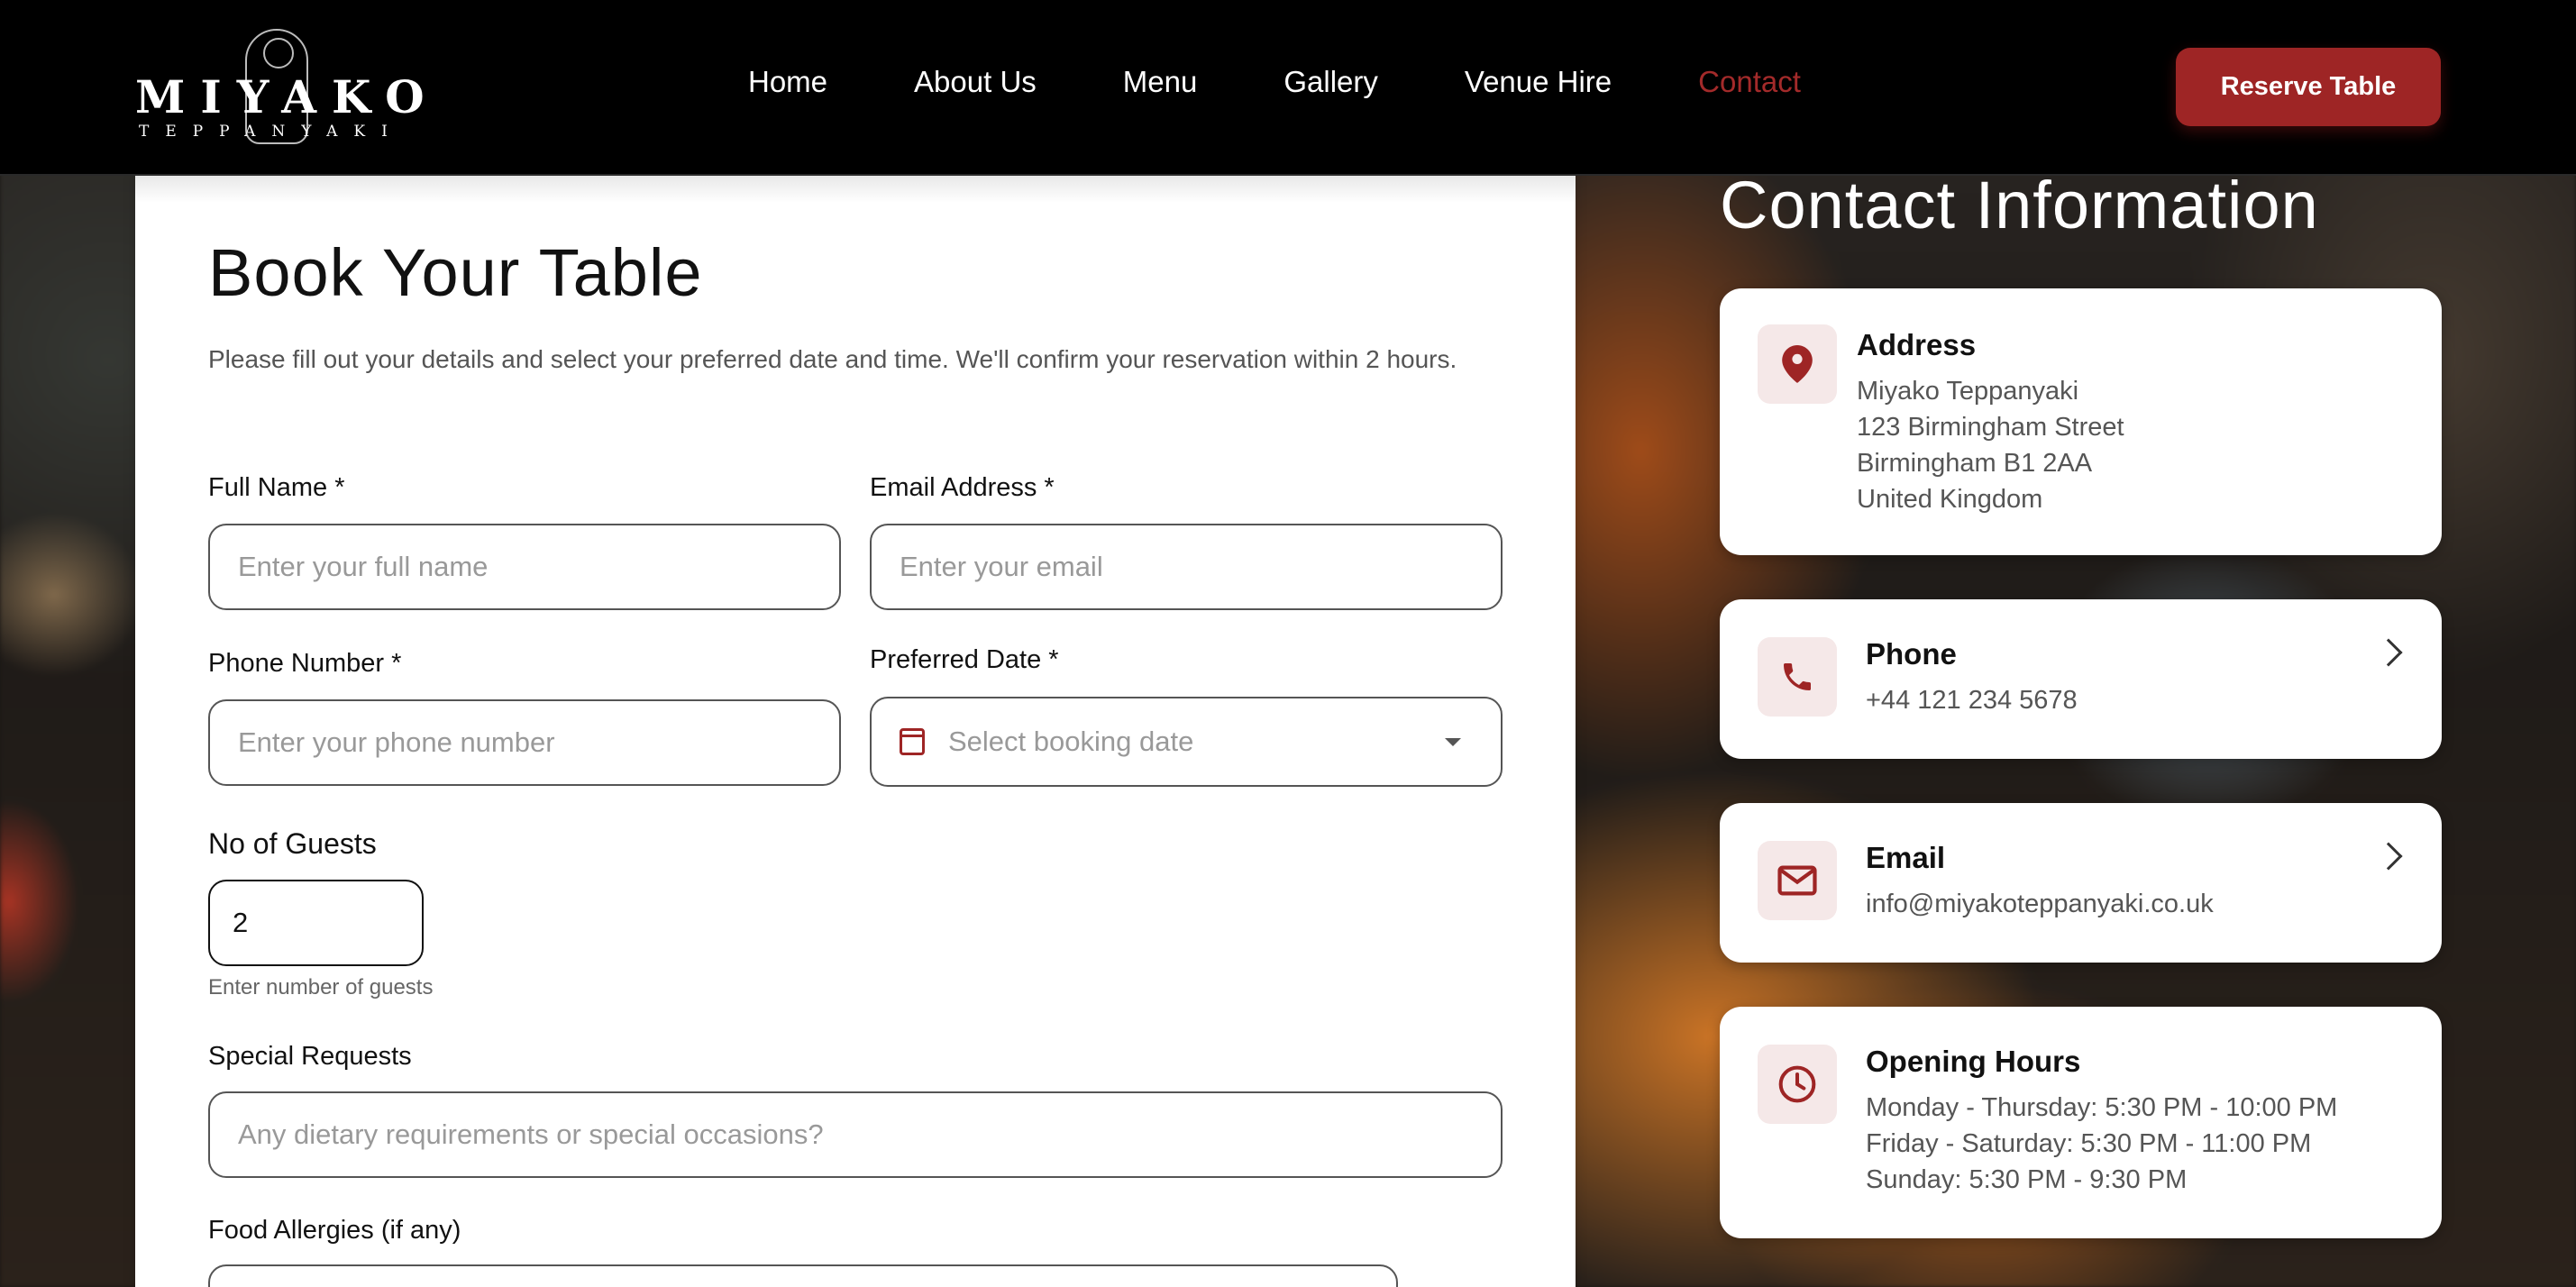 This screenshot has width=2576, height=1287. Describe the element at coordinates (1186, 567) in the screenshot. I see `email-input: Enter your email` at that location.